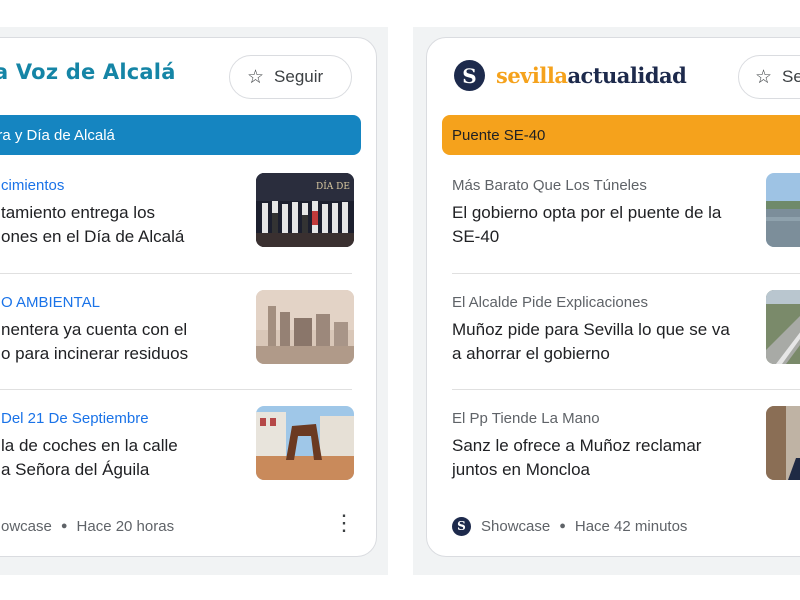 This screenshot has height=600, width=800. Describe the element at coordinates (621, 135) in the screenshot. I see `topic-chip: Puente SE-40` at that location.